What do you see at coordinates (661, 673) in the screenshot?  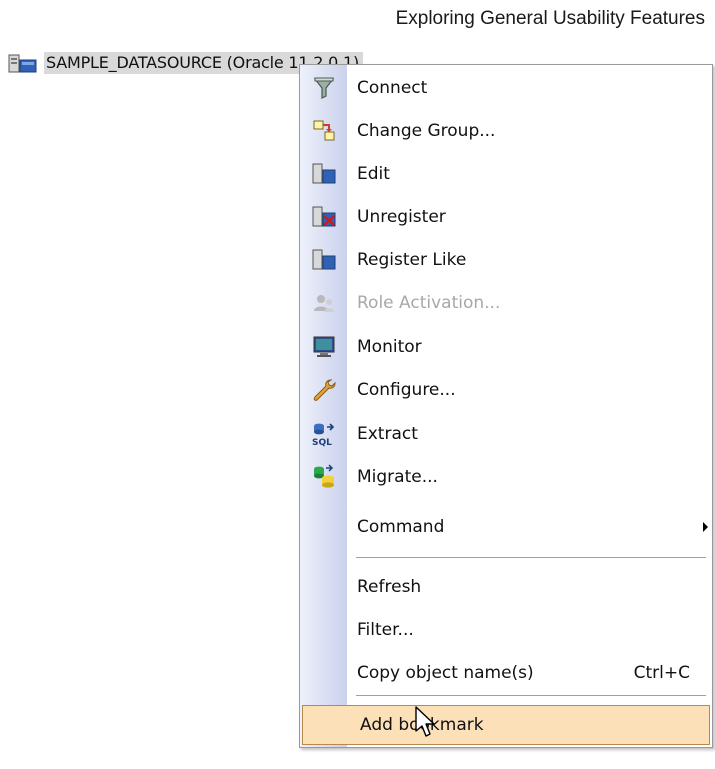 I see `menu-item-shortcut: Ctrl+C` at bounding box center [661, 673].